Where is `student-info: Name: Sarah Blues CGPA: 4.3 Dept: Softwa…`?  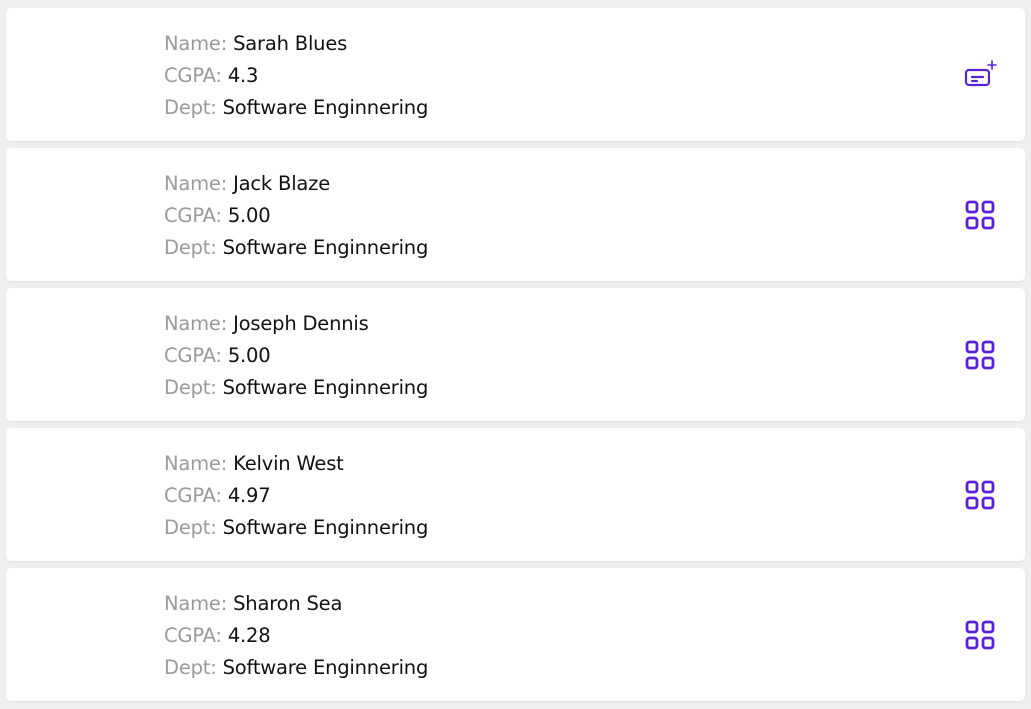
student-info: Name: Sarah Blues CGPA: 4.3 Dept: Softwa… is located at coordinates (296, 76).